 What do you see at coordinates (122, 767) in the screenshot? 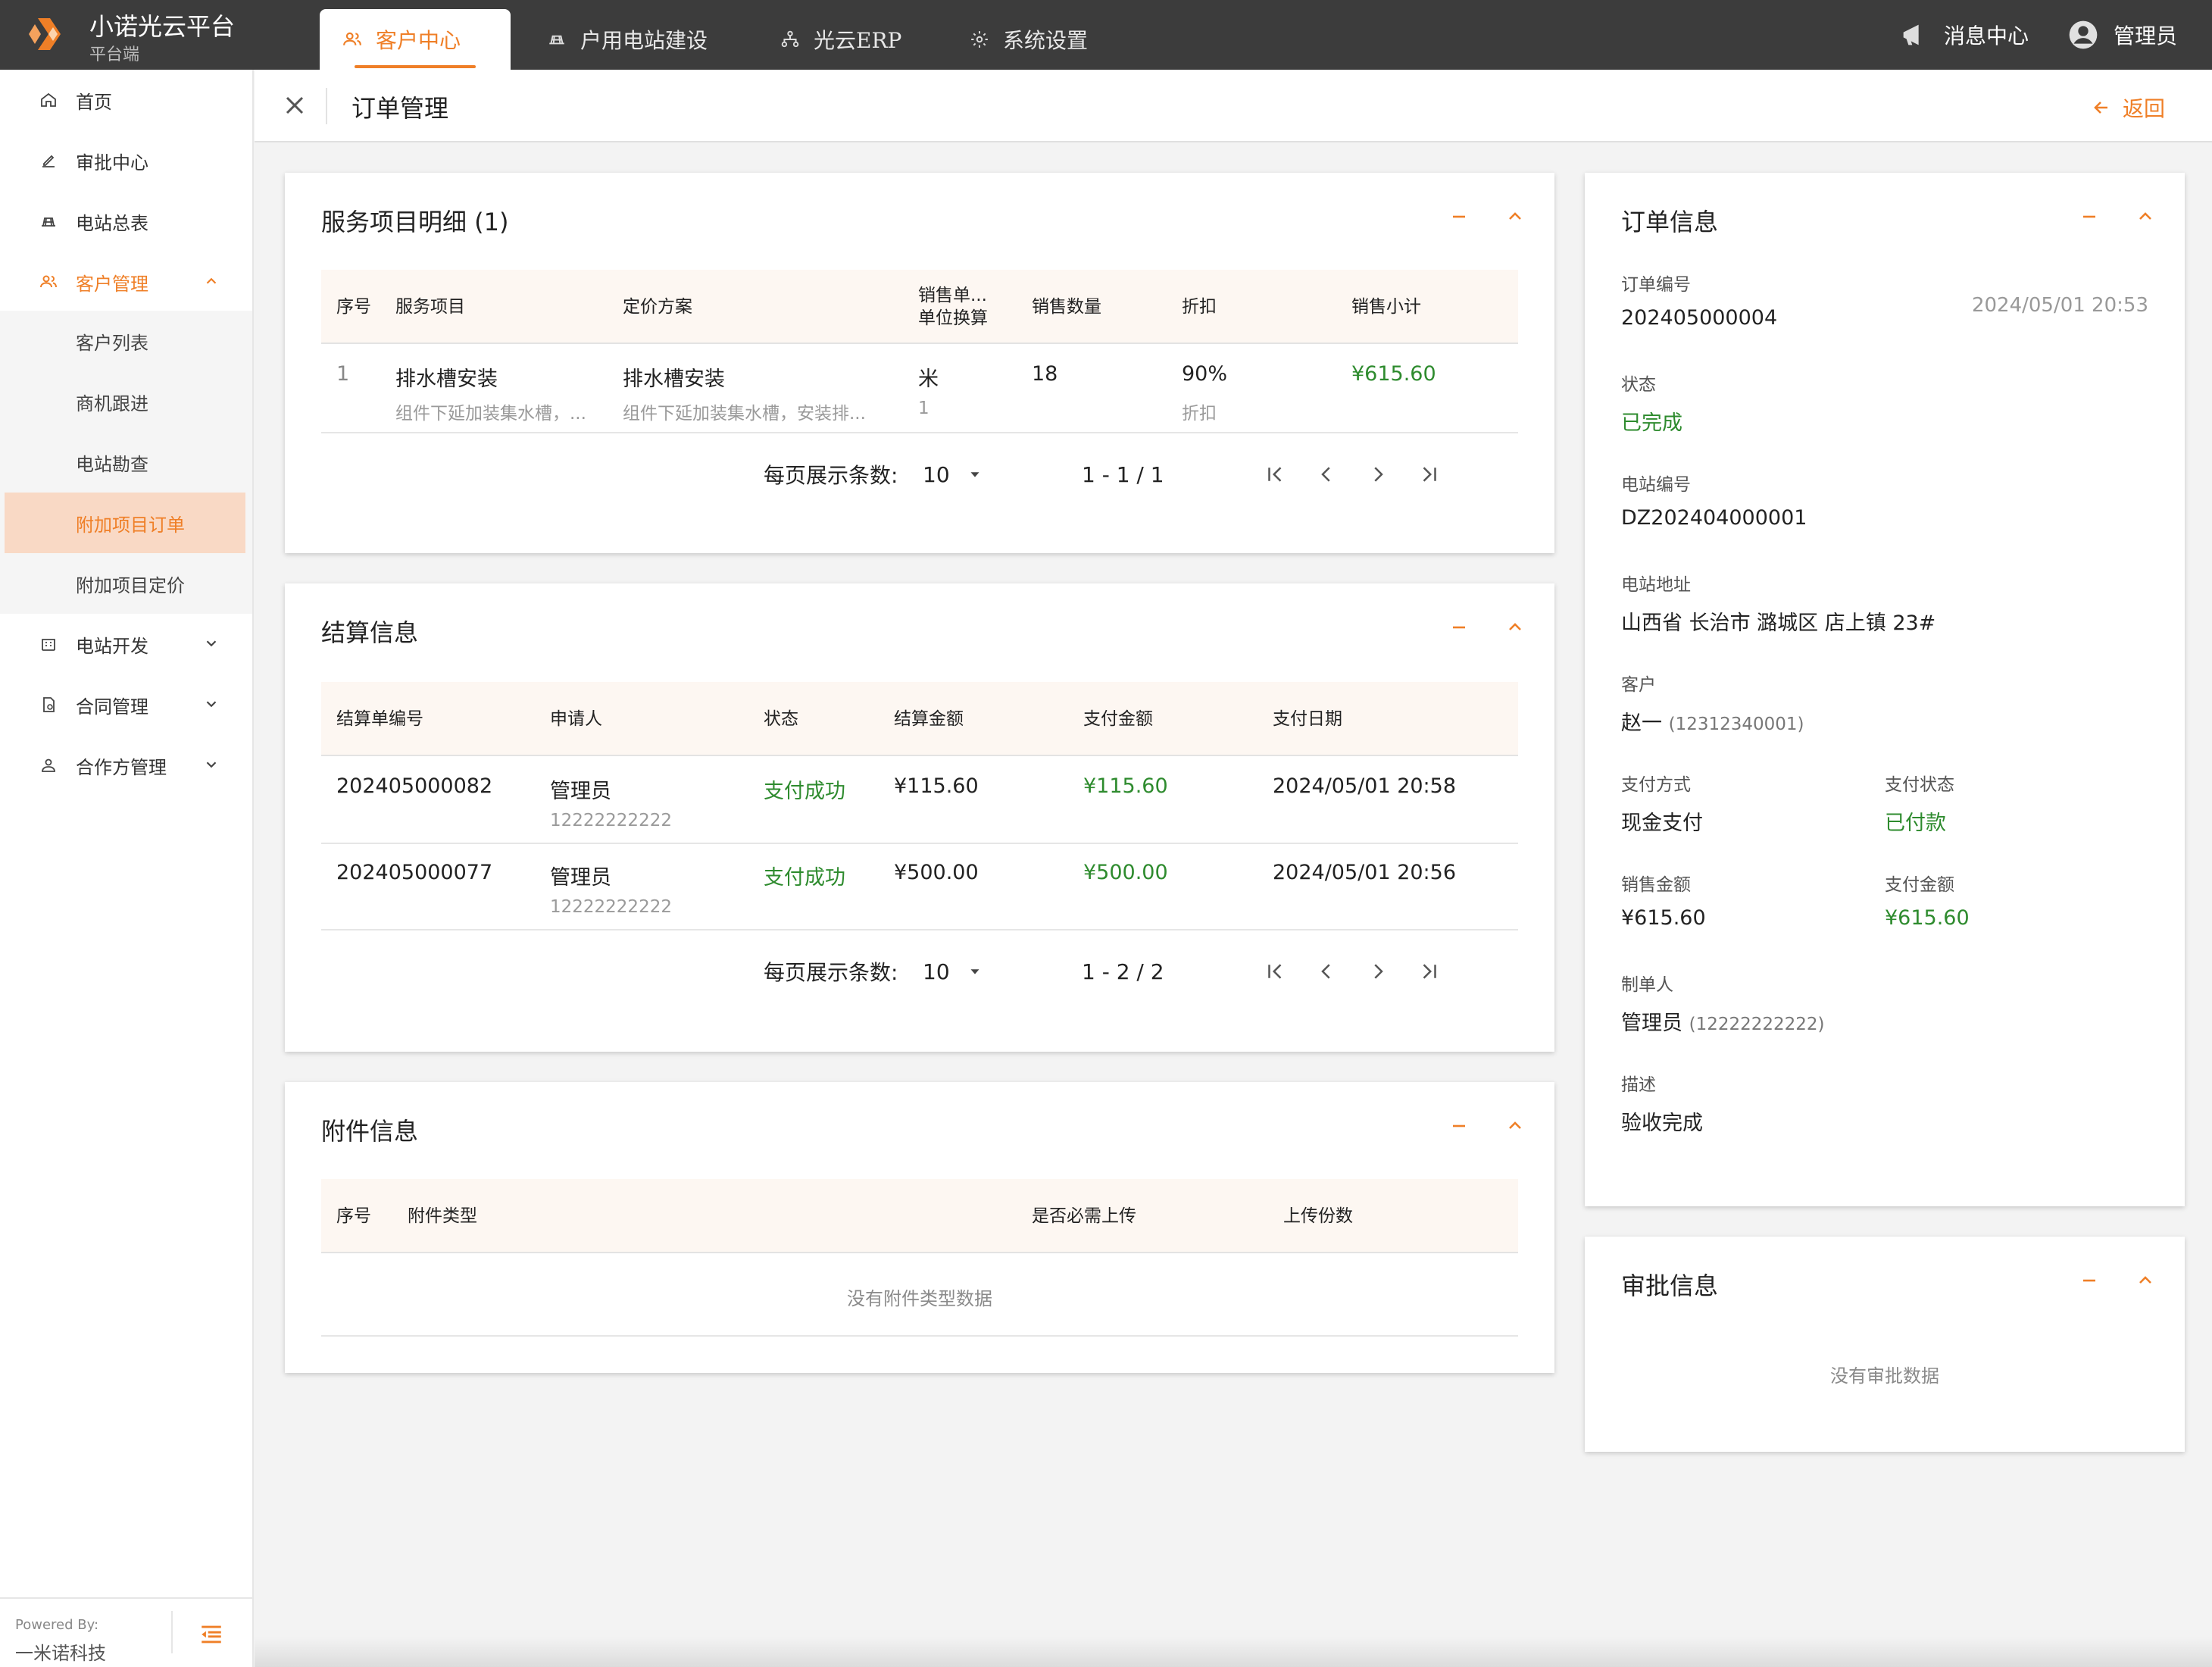
I see `sidebar-item-label: 合作方管理` at bounding box center [122, 767].